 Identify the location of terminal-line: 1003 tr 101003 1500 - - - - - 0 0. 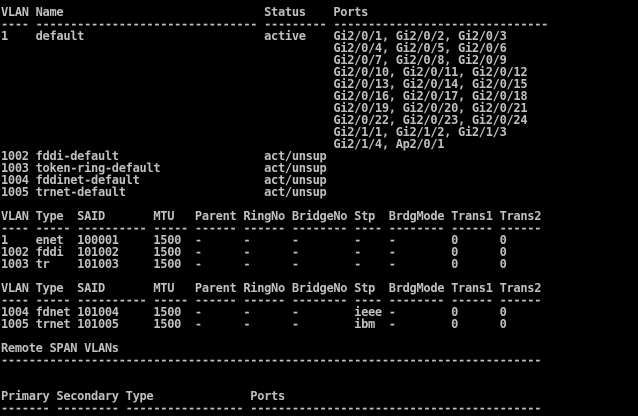
(254, 264).